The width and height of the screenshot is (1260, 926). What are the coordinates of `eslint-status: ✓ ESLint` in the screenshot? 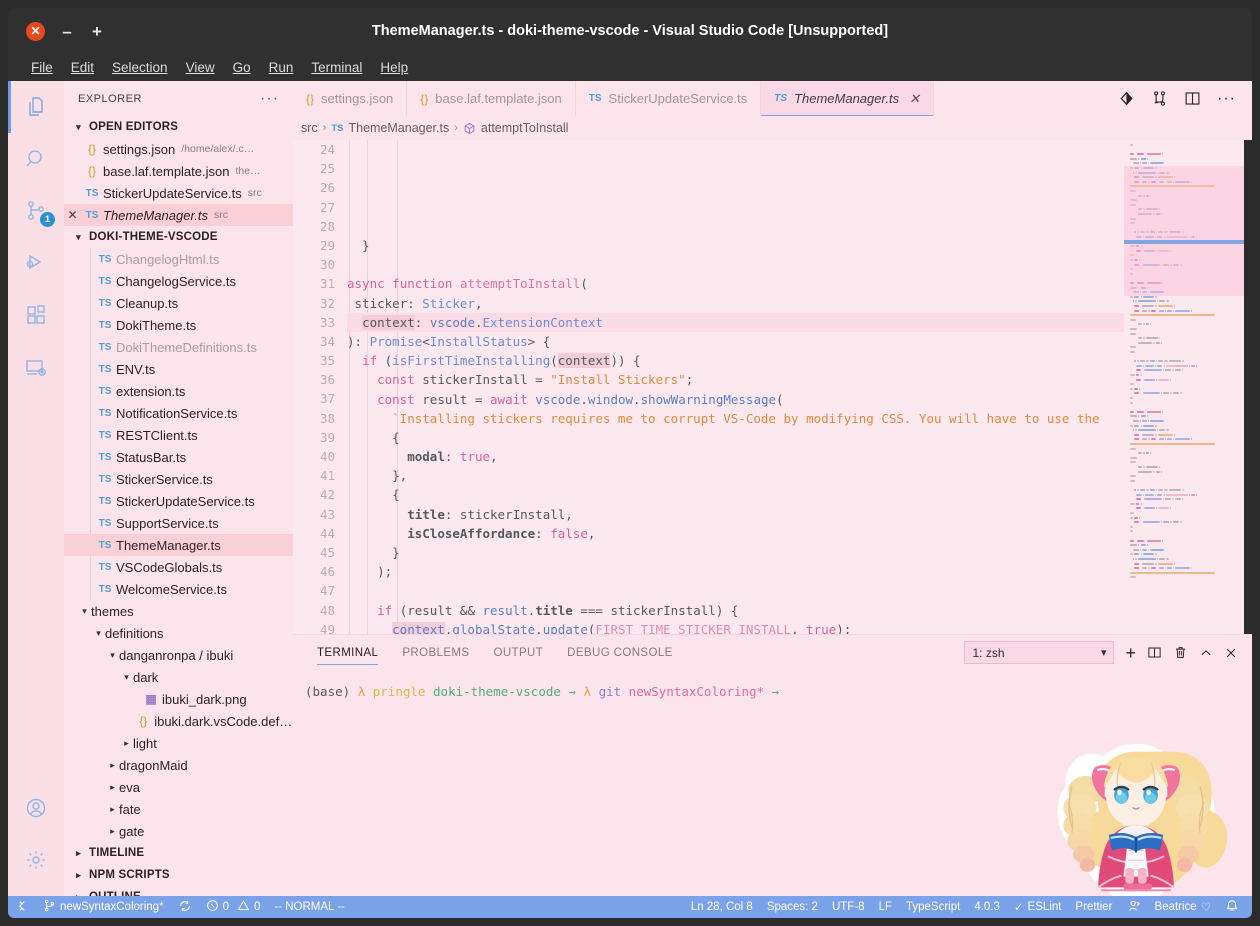 It's located at (1038, 907).